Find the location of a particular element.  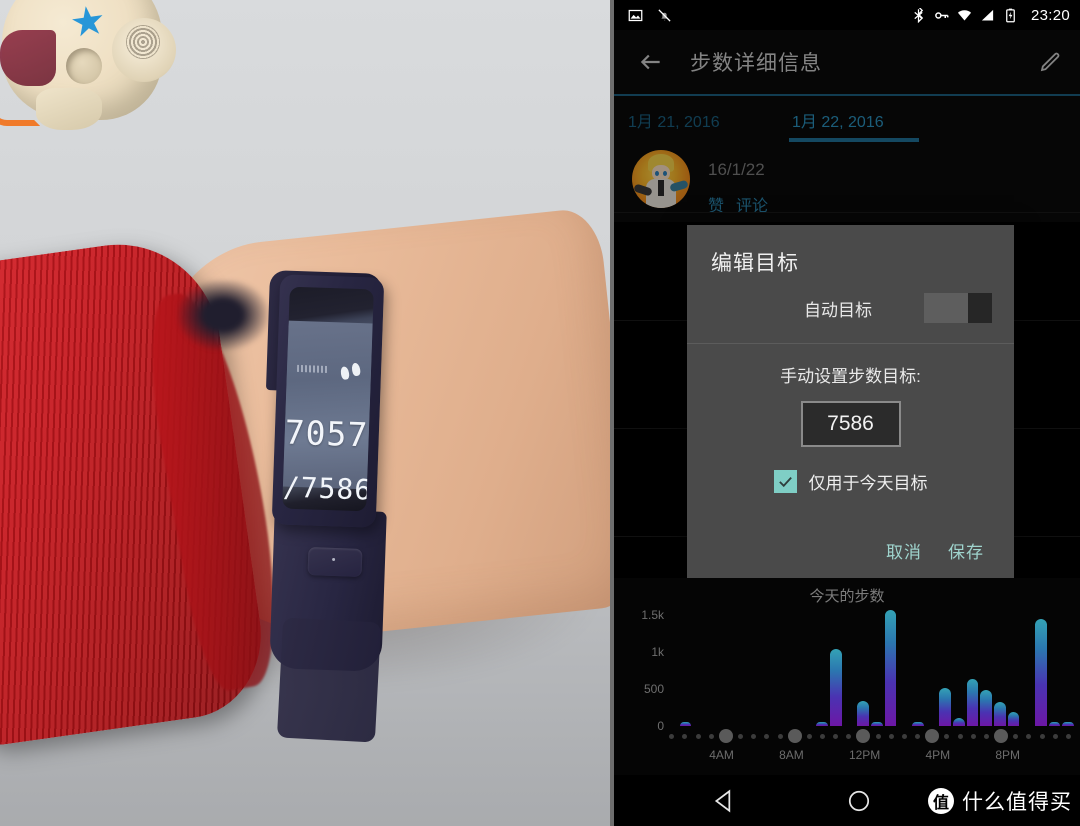

chart-plot-area: 0 500 1k 1.5k 4AM 8AM 12PM 4PM 8PM is located at coordinates (847, 685).